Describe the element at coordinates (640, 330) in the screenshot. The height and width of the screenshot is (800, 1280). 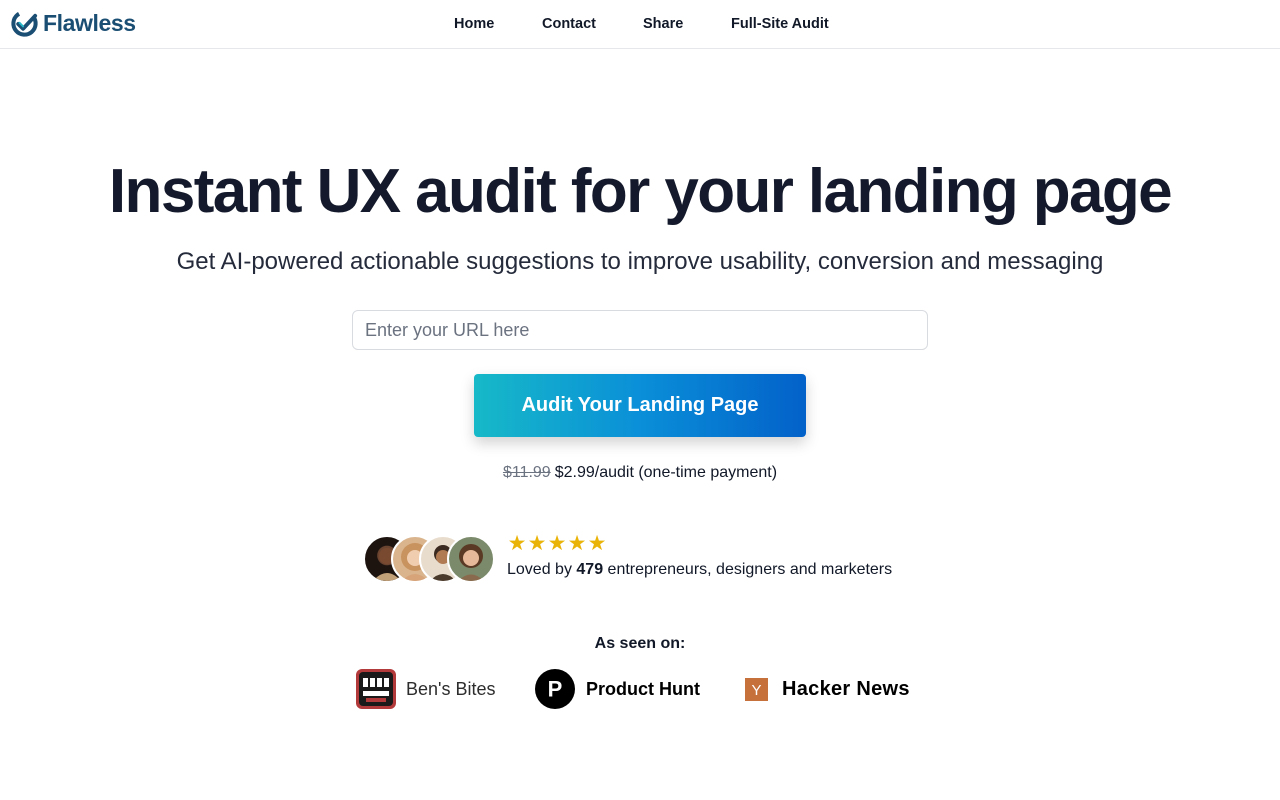
I see `url-input` at that location.